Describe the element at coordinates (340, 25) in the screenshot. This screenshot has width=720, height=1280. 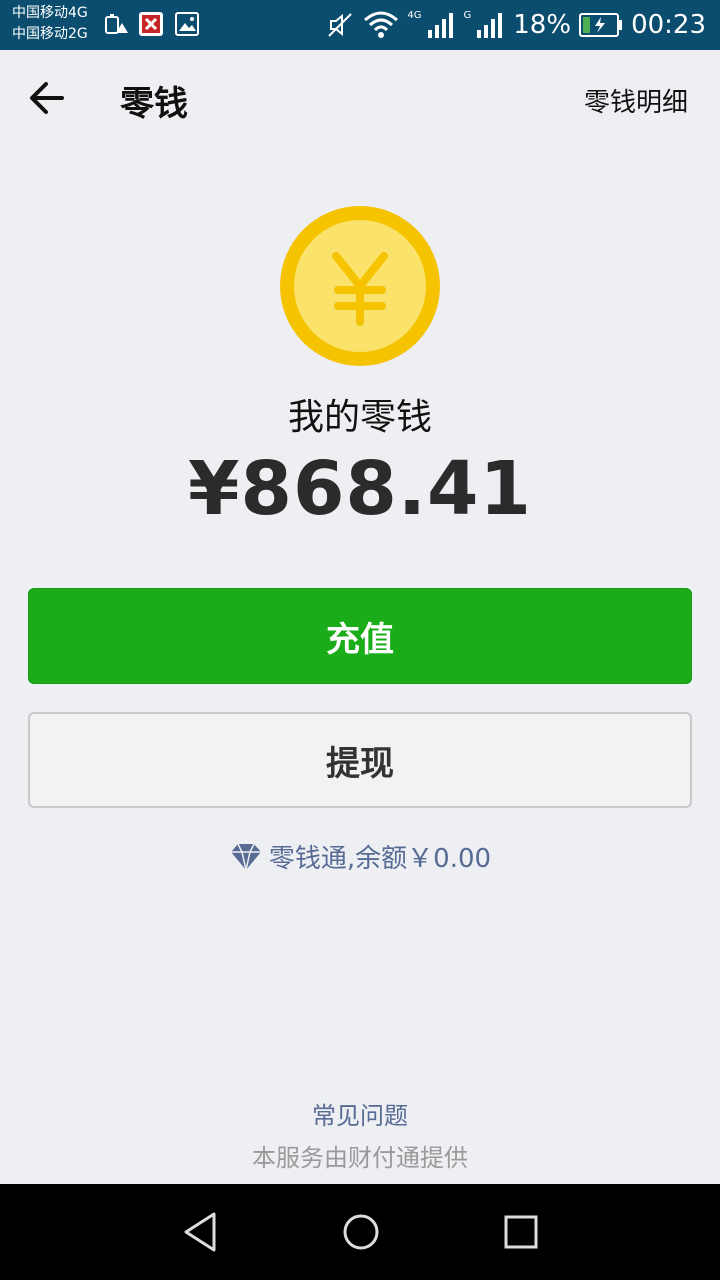
I see `mute-icon` at that location.